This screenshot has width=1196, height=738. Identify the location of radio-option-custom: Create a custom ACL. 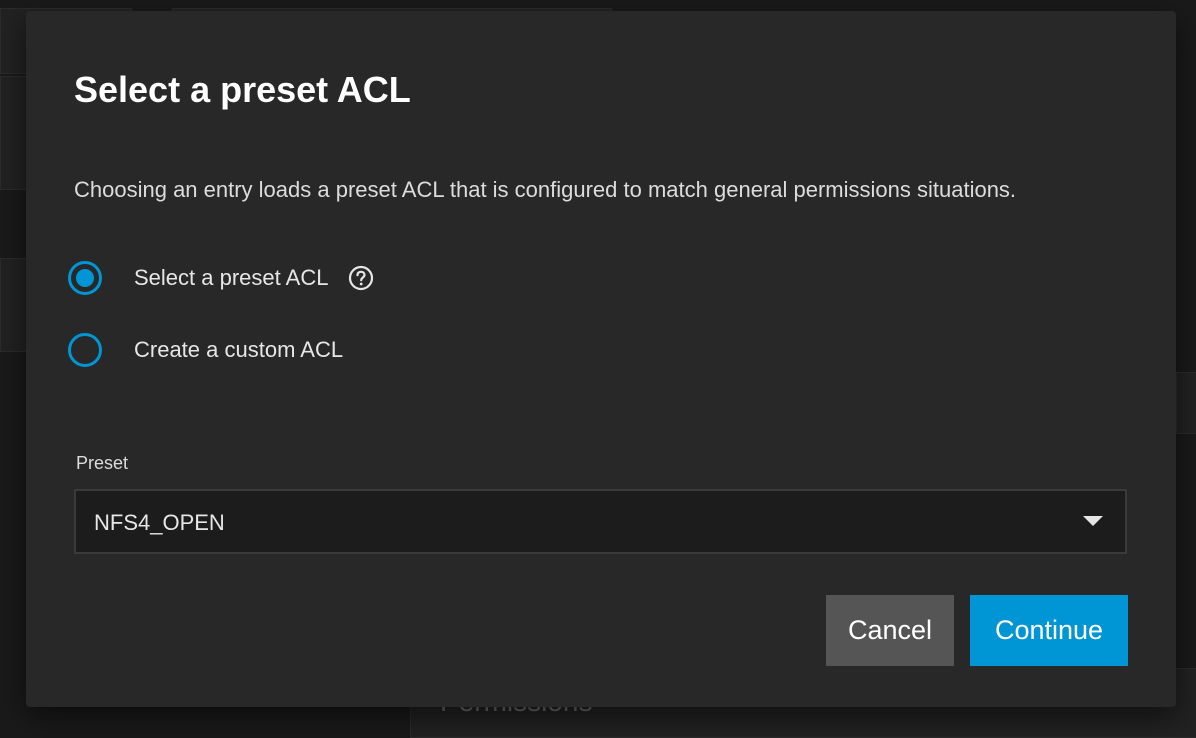
(205, 350).